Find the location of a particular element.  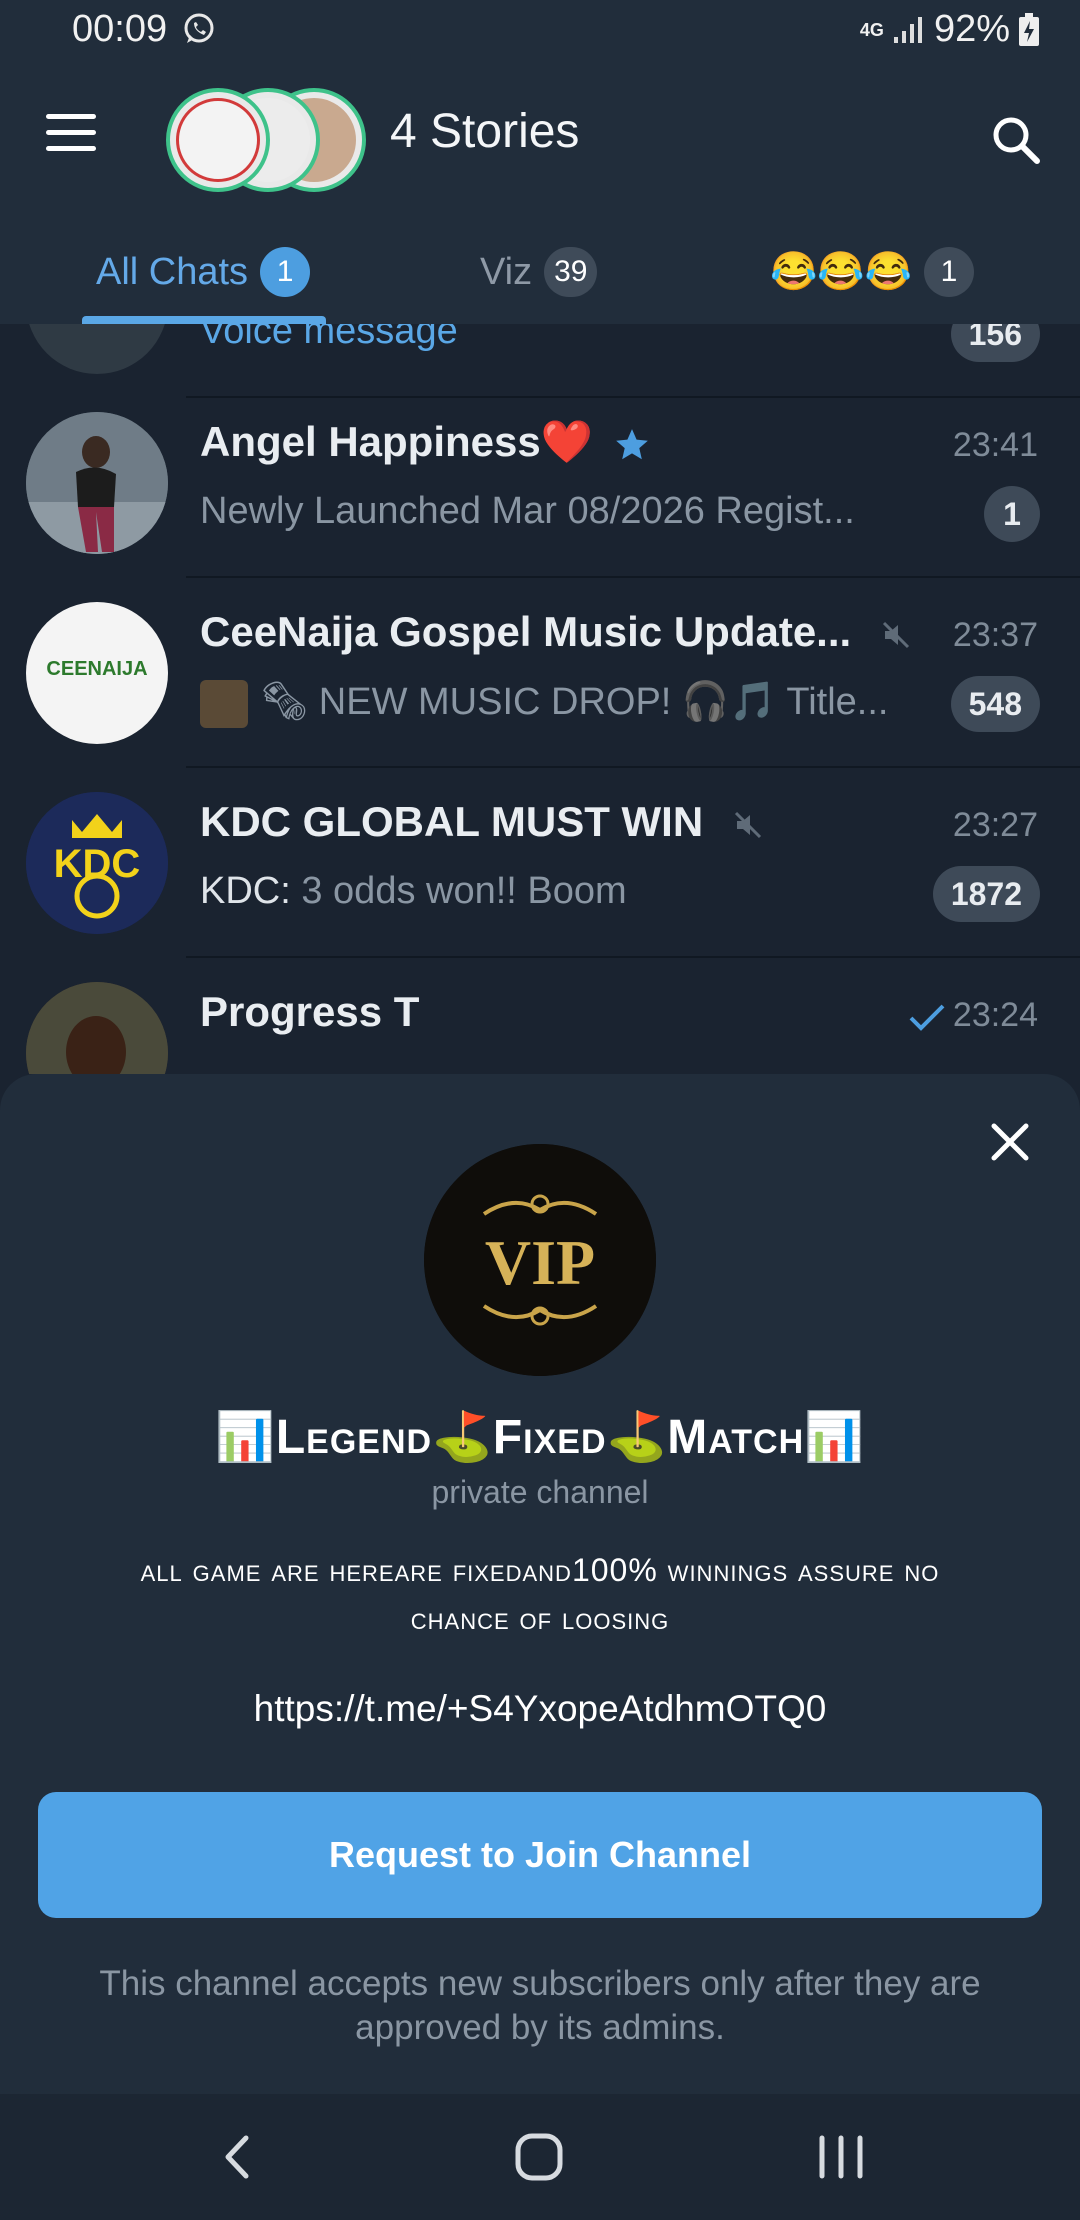

chat-name: KDC GLOBAL MUST WIN is located at coordinates (481, 822).